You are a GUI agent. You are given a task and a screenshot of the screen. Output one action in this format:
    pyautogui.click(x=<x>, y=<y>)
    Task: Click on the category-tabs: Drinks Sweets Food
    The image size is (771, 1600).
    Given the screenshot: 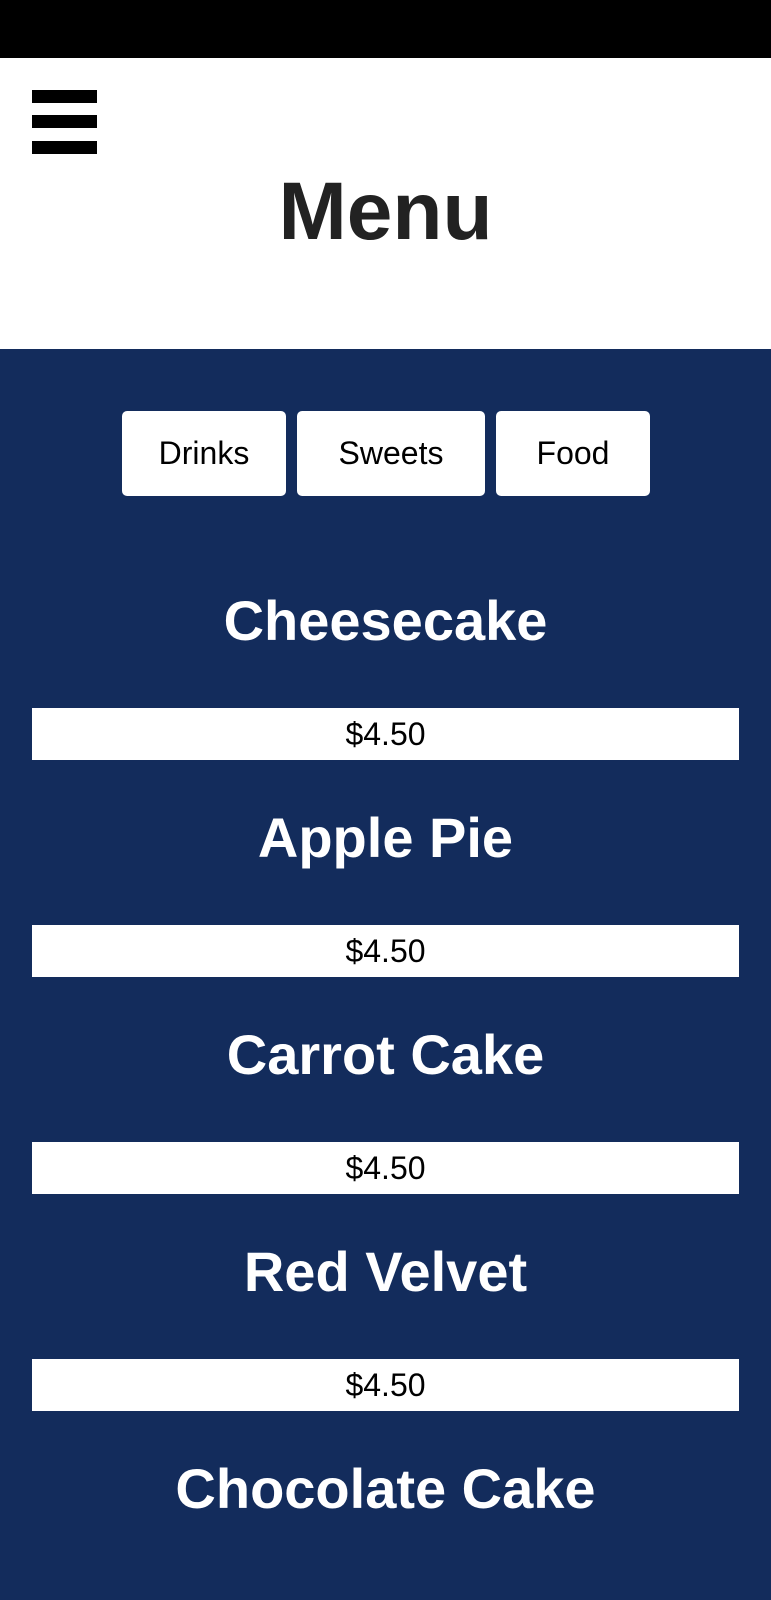 What is the action you would take?
    pyautogui.click(x=385, y=453)
    